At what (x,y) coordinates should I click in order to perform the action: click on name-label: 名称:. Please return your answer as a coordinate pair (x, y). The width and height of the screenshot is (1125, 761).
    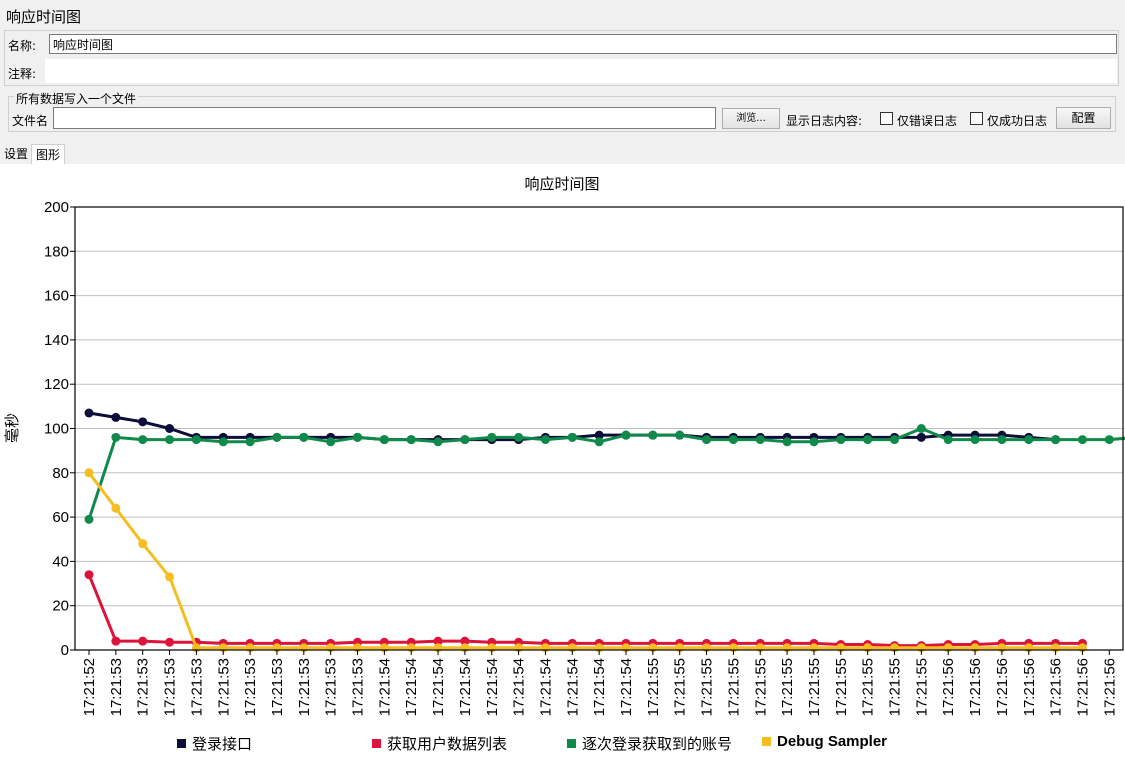
    Looking at the image, I should click on (22, 46).